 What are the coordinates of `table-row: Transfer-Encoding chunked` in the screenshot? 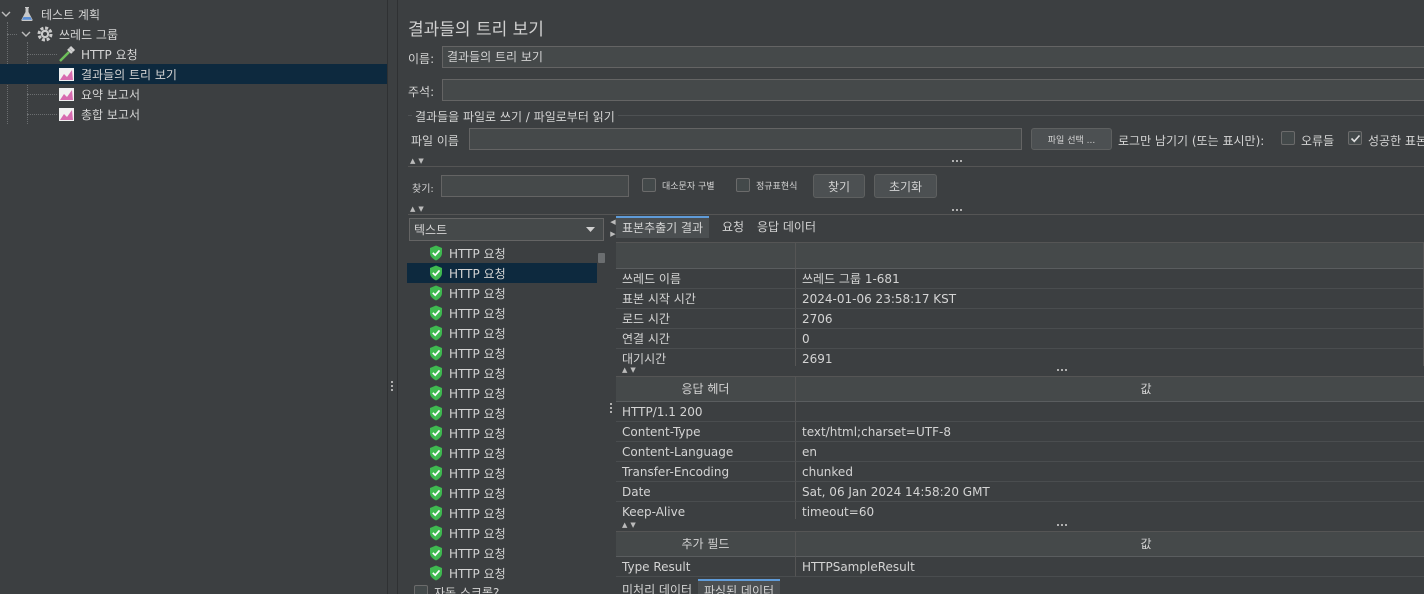 It's located at (1020, 472).